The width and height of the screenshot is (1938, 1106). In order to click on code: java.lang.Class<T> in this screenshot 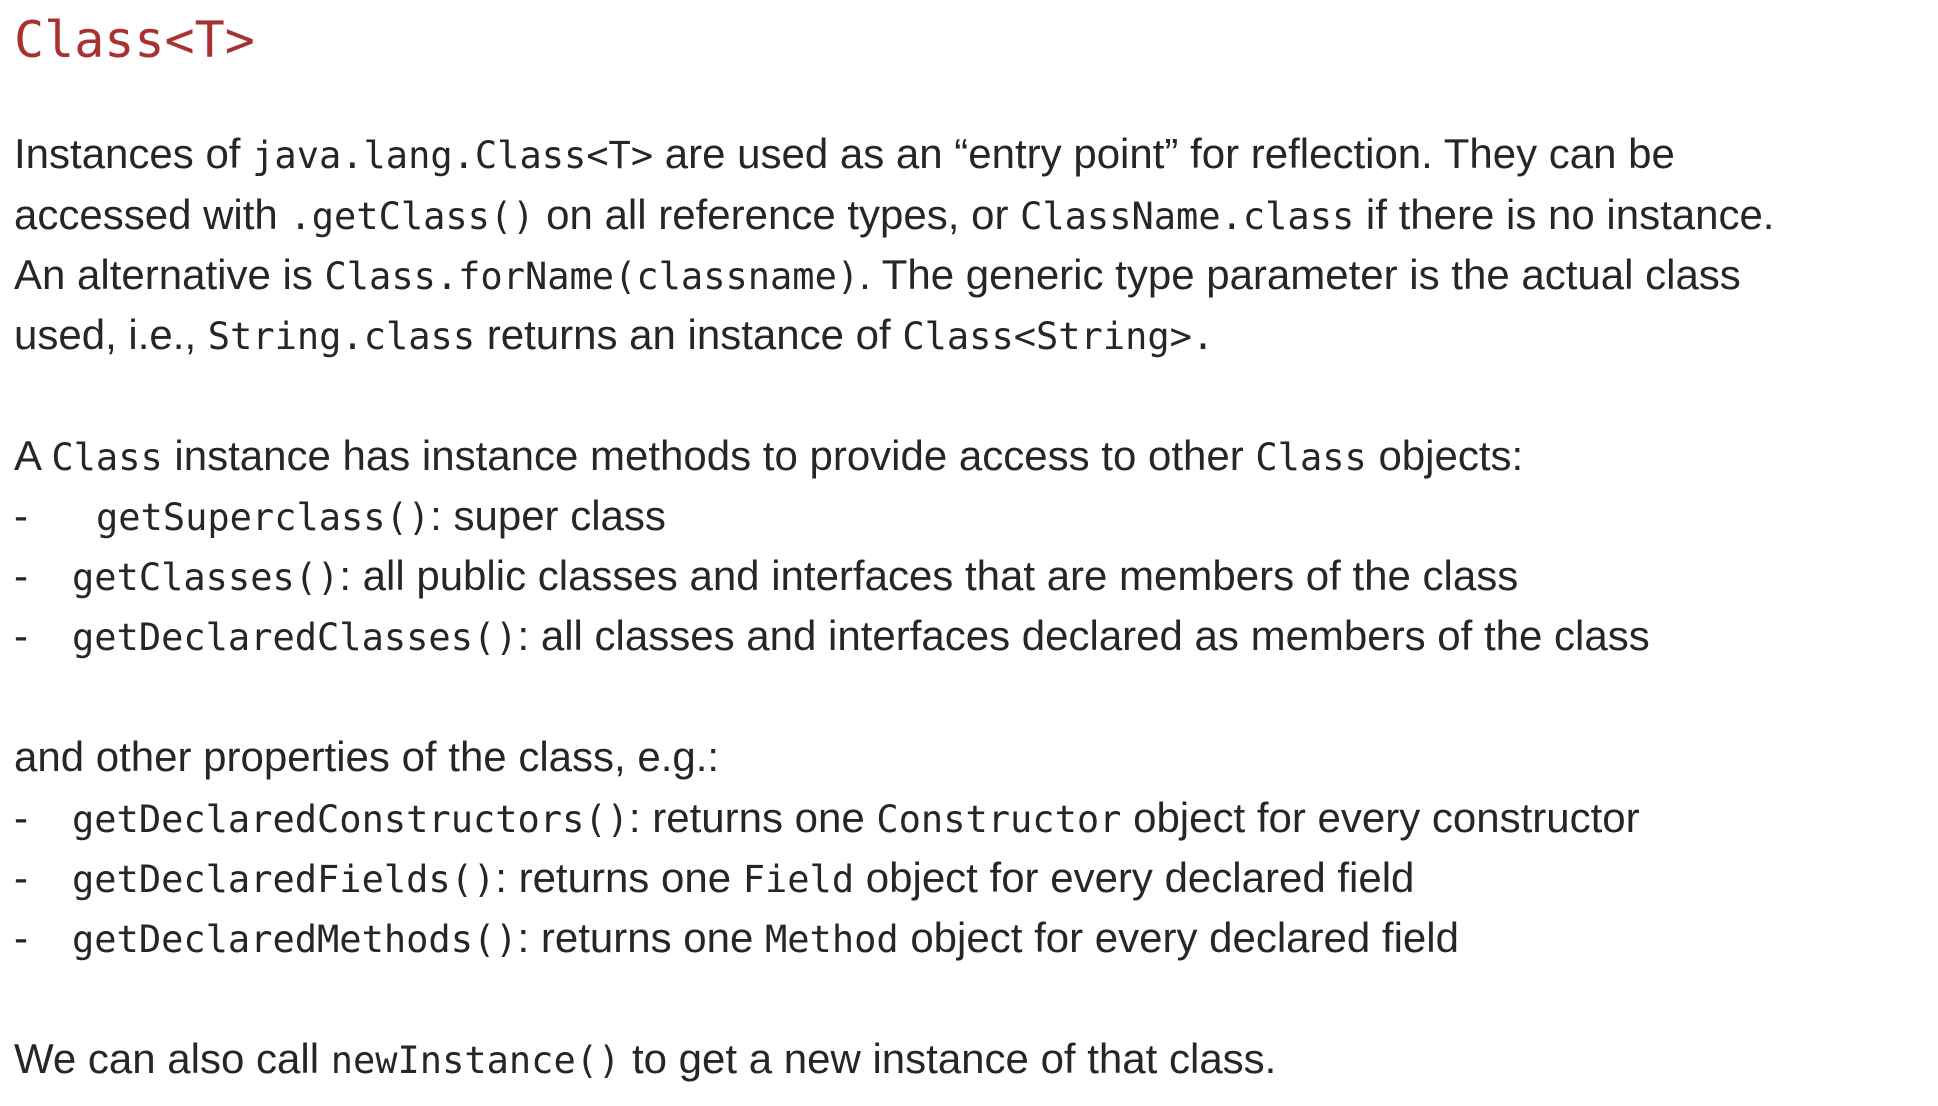, I will do `click(453, 155)`.